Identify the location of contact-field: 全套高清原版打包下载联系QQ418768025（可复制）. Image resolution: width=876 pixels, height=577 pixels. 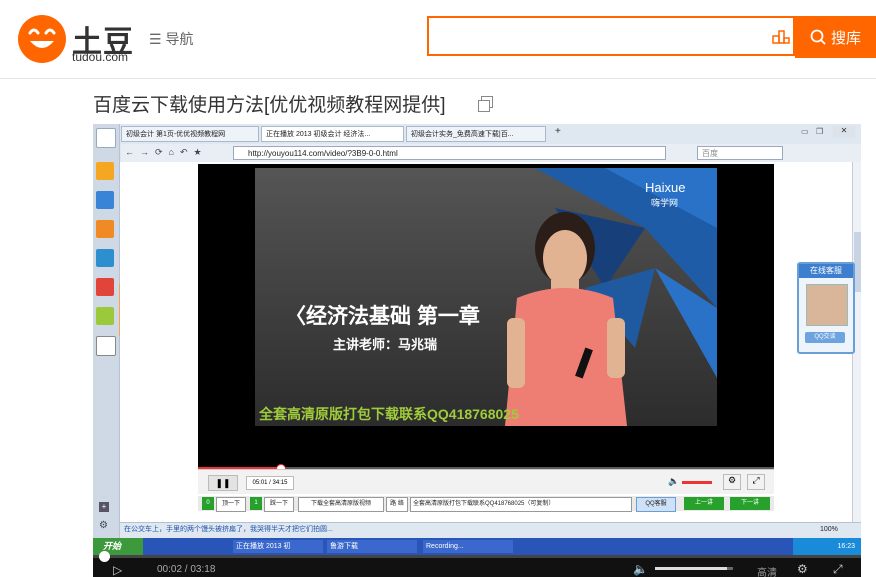
(521, 504).